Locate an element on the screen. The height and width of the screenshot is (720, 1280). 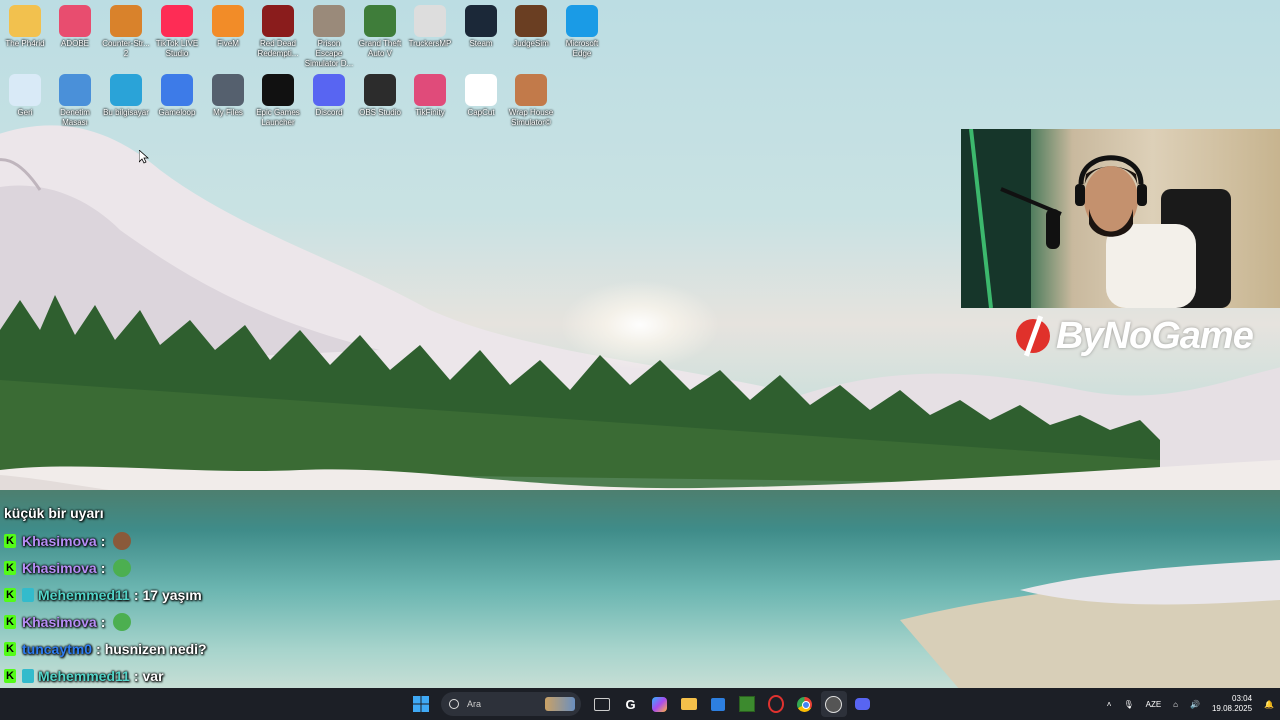
volume-icon: 🔊 is located at coordinates (1195, 704).